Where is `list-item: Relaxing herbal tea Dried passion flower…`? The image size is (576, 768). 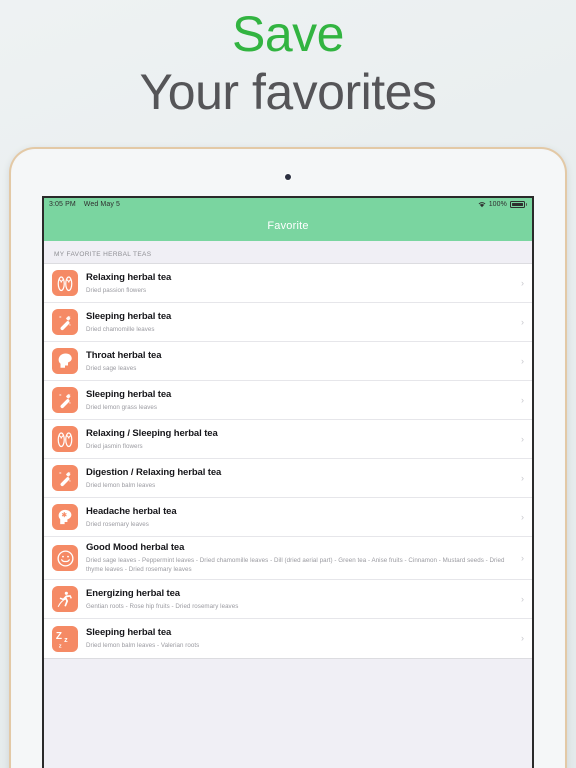 list-item: Relaxing herbal tea Dried passion flower… is located at coordinates (288, 283).